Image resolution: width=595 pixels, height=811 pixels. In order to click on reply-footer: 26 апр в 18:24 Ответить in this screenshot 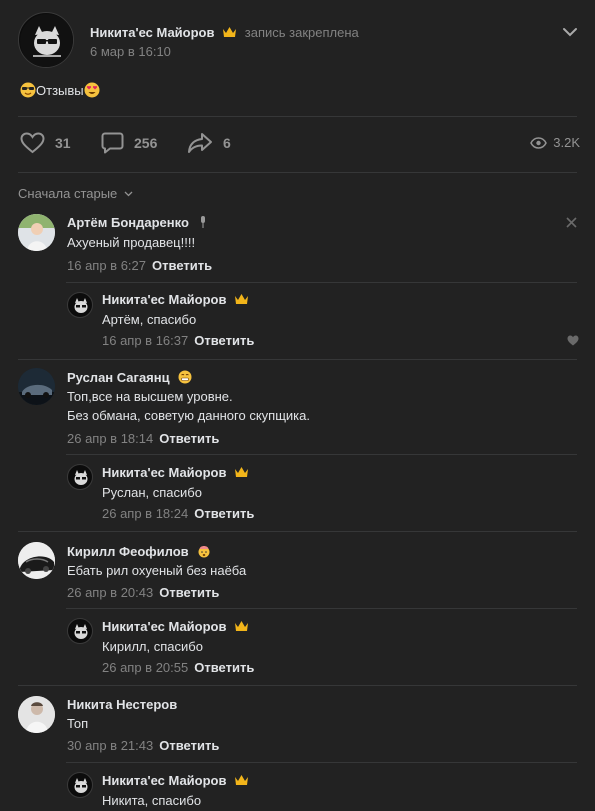, I will do `click(178, 513)`.